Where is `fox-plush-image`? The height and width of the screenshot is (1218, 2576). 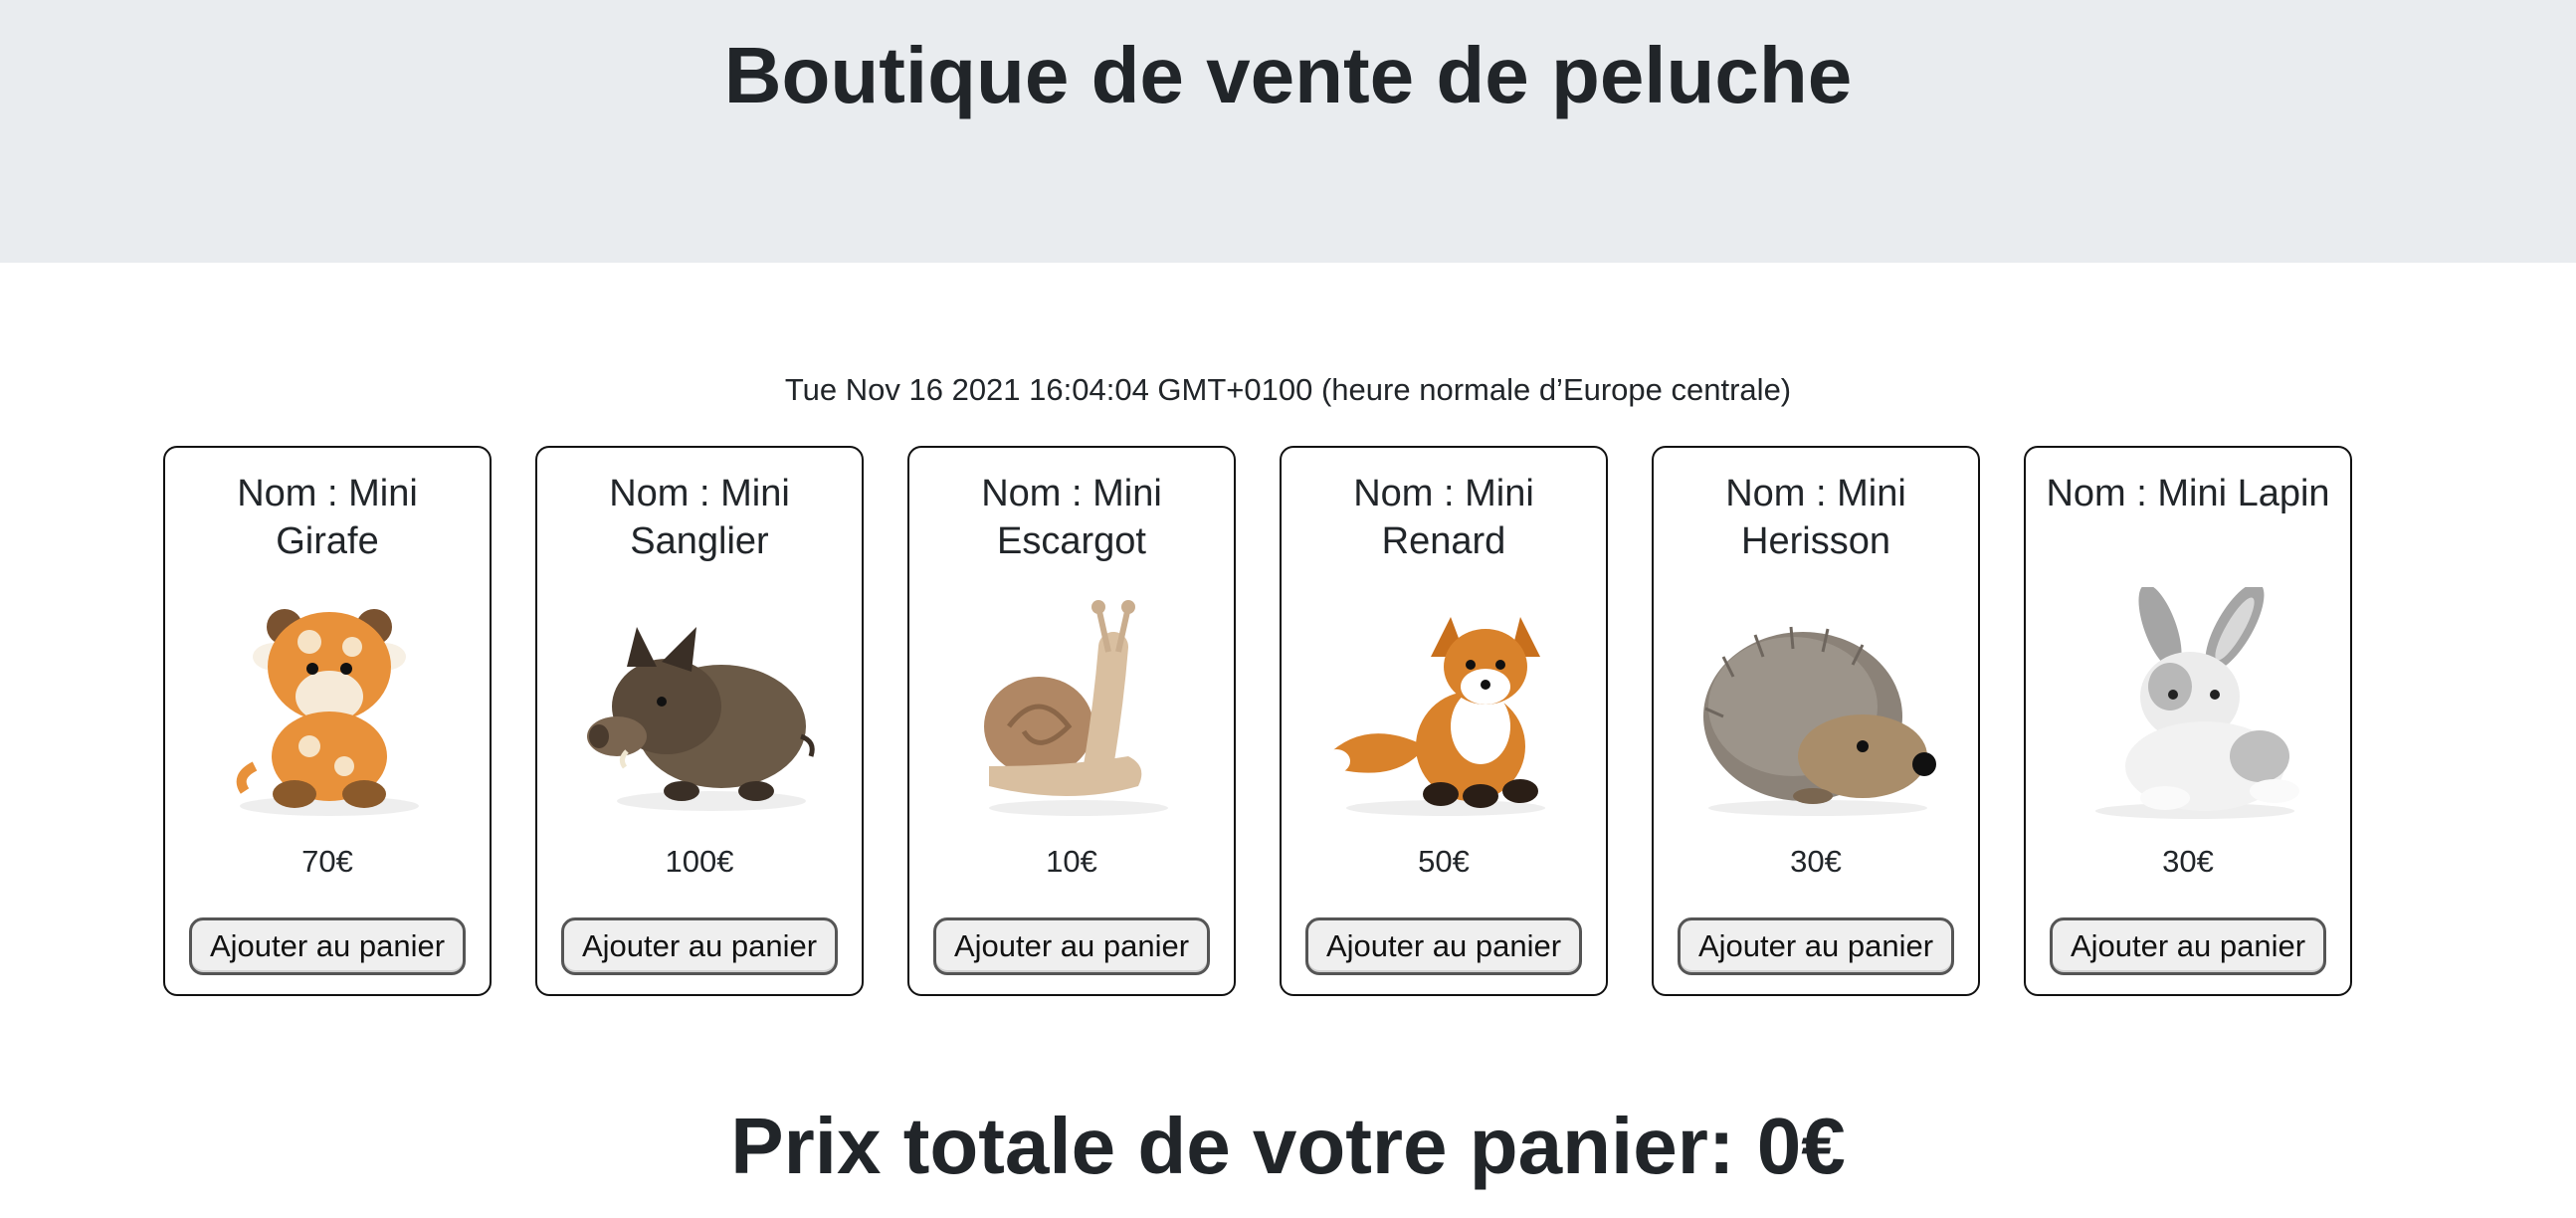
fox-plush-image is located at coordinates (1445, 706).